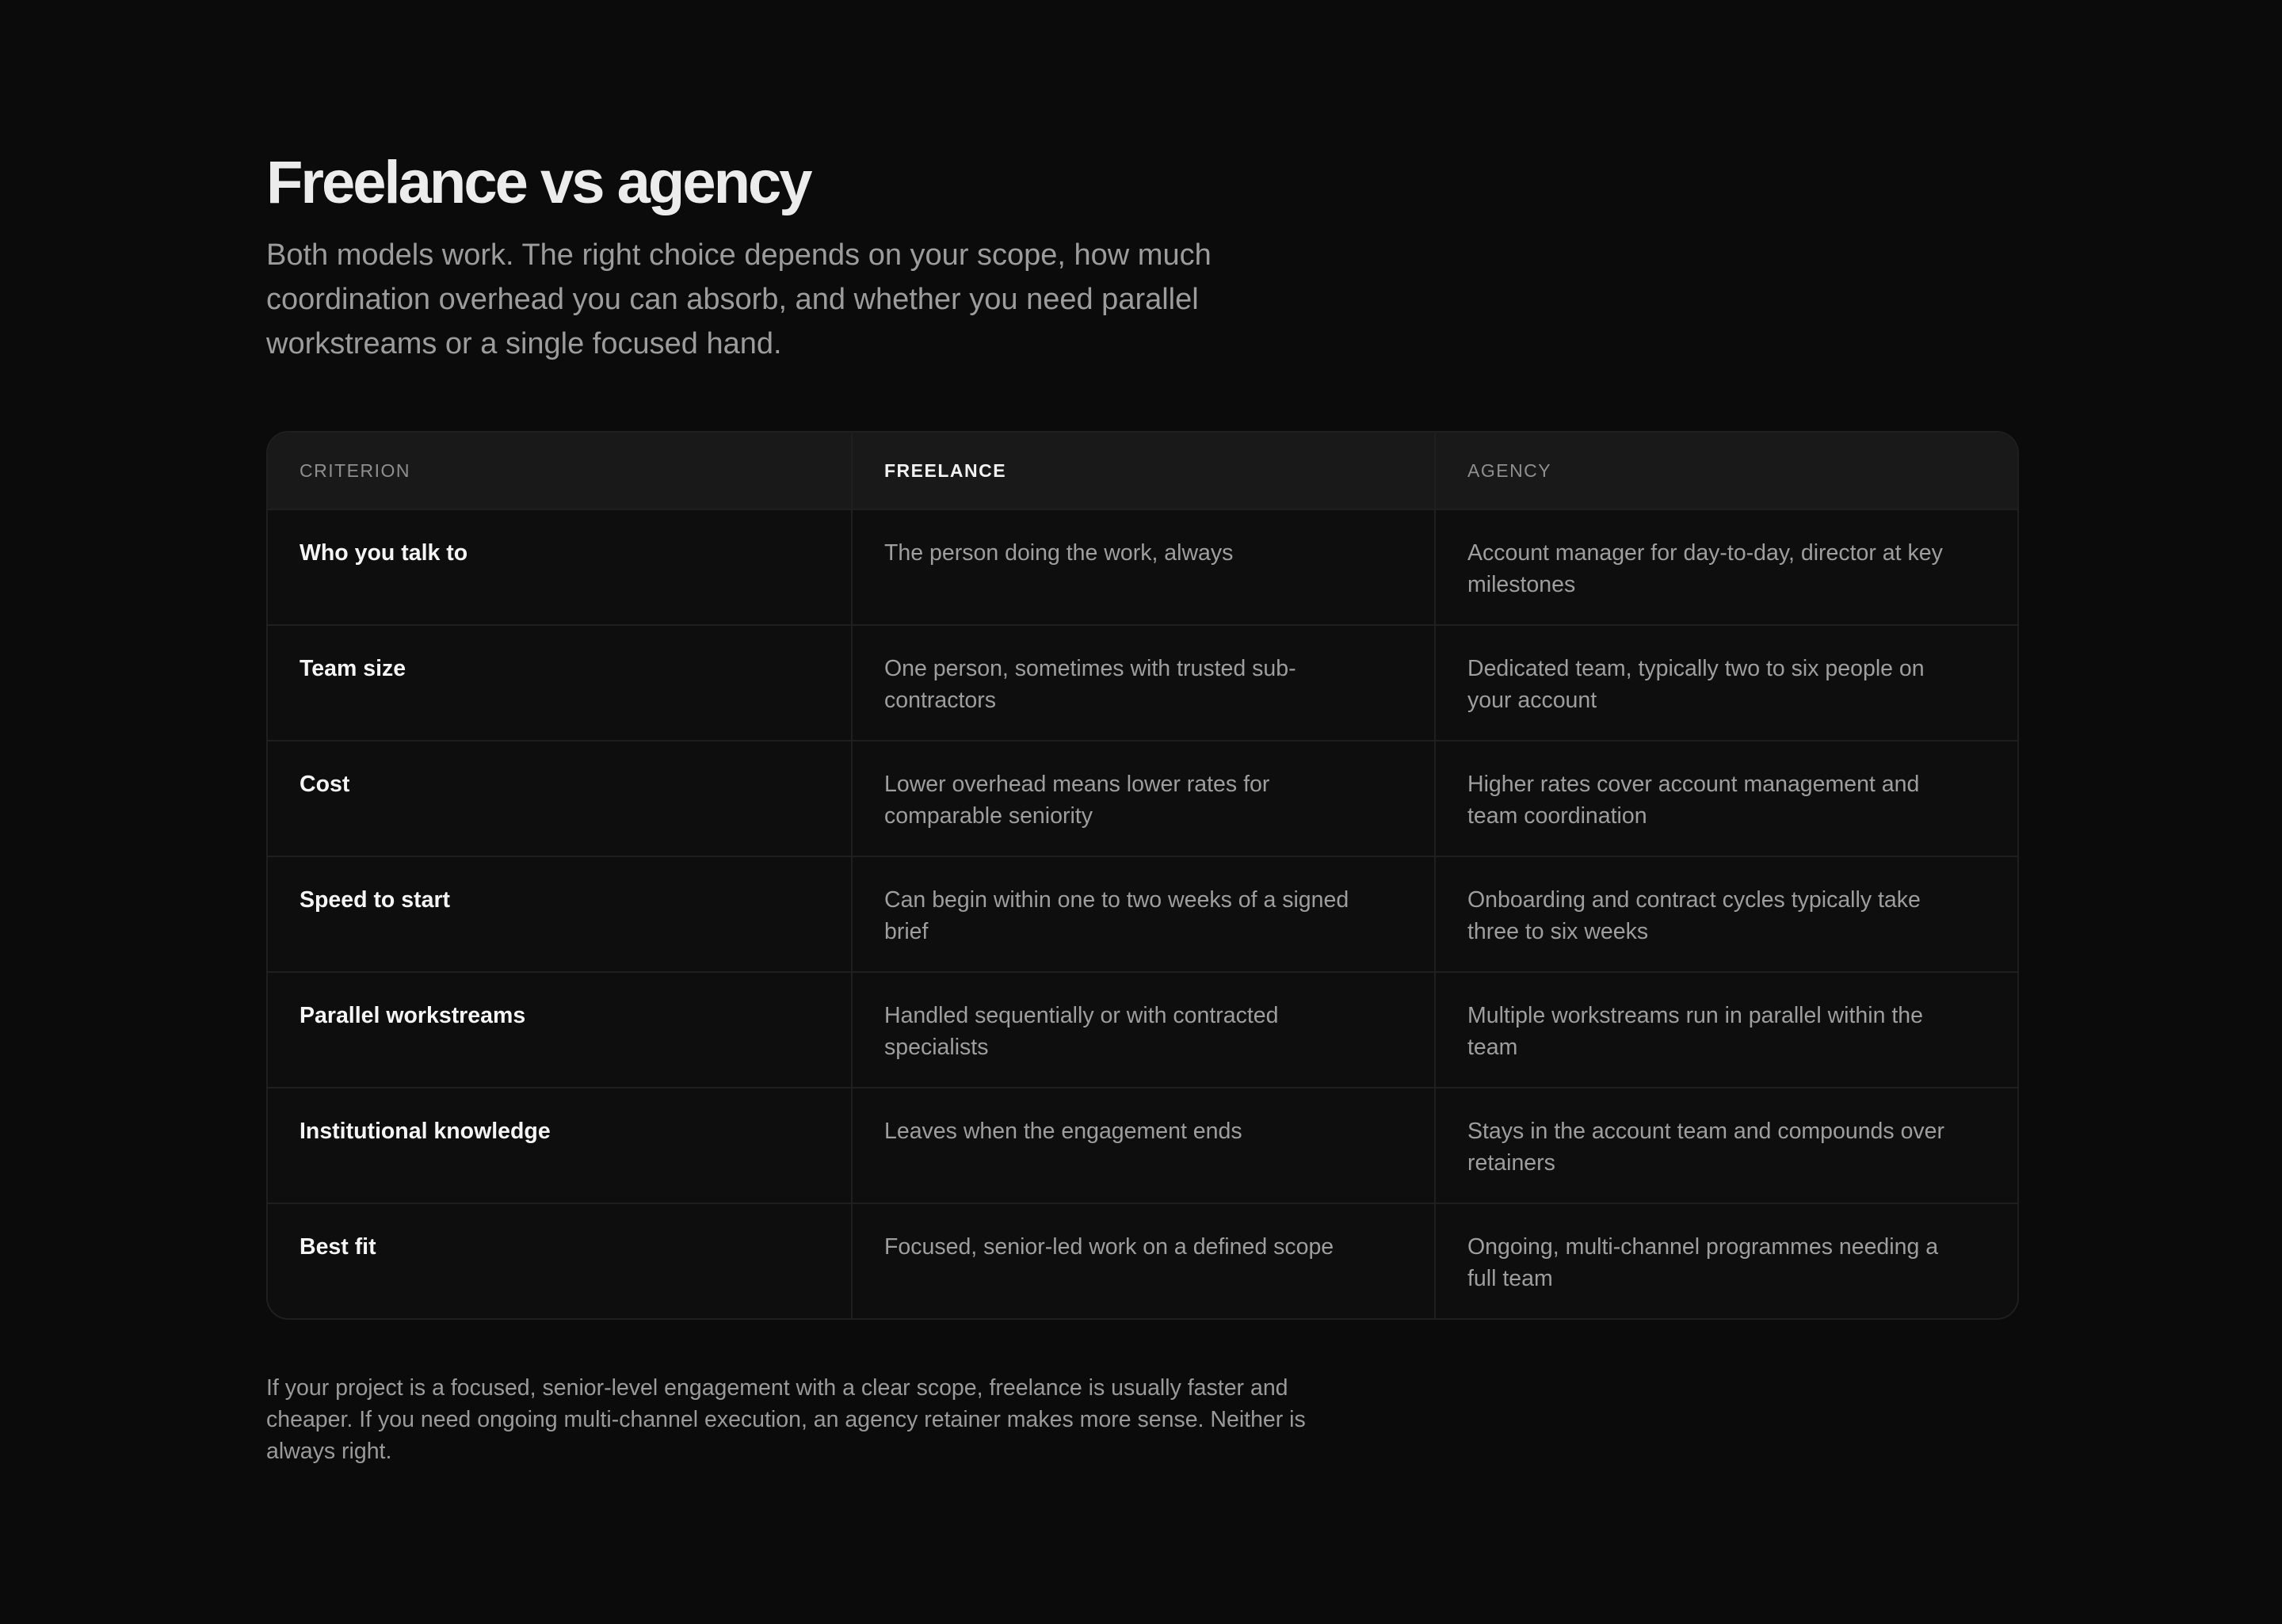 This screenshot has height=1624, width=2282. I want to click on criterion-cell: Team size, so click(353, 668).